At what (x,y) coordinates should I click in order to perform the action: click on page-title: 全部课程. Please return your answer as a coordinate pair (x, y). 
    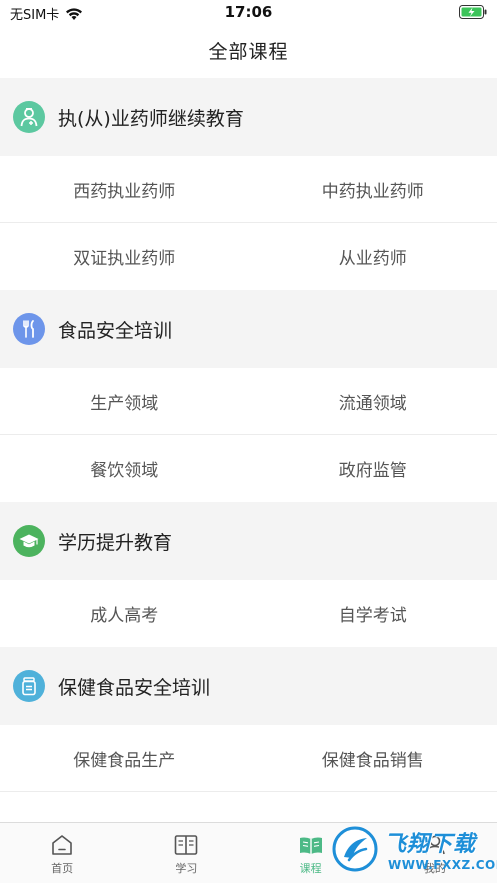
    Looking at the image, I should click on (248, 51).